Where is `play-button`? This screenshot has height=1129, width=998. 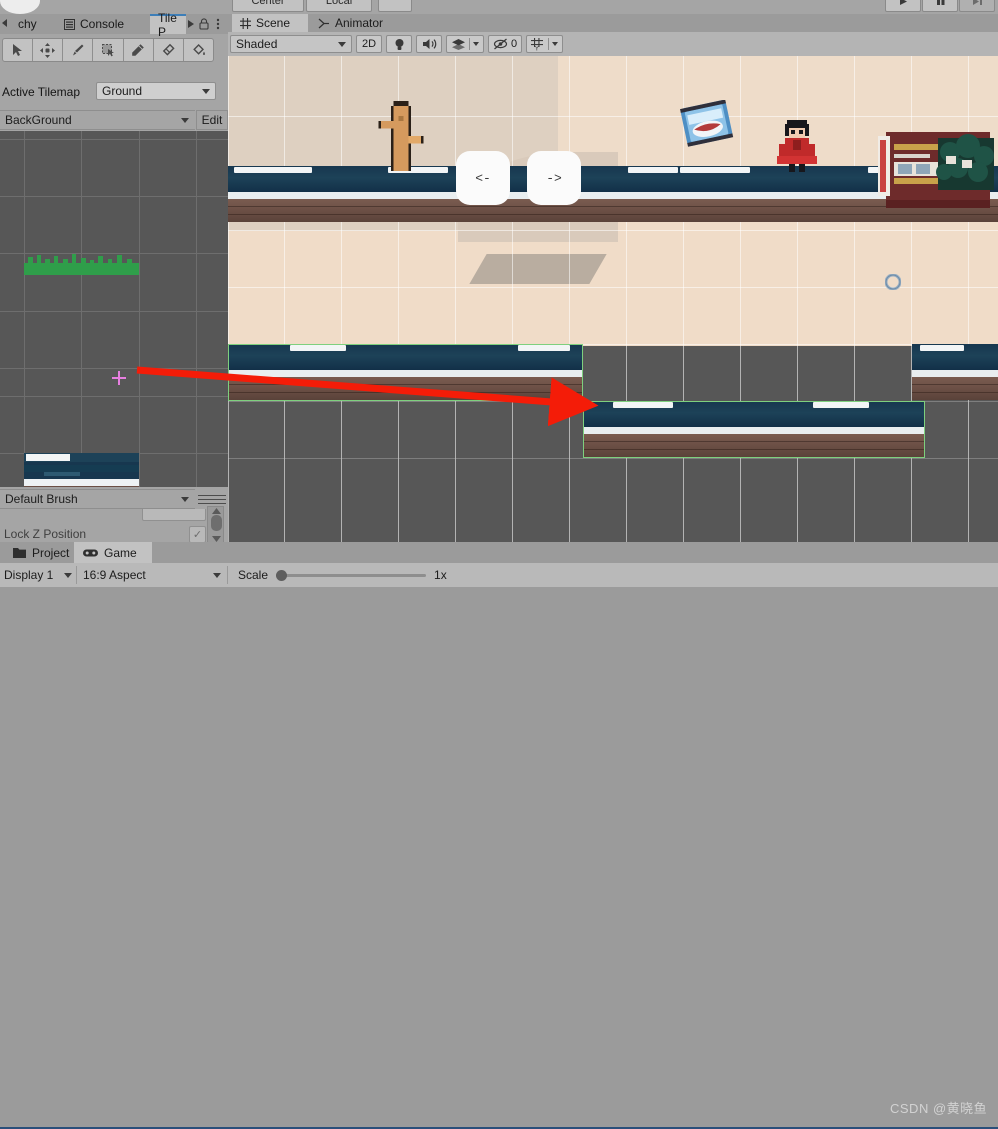 play-button is located at coordinates (903, 6).